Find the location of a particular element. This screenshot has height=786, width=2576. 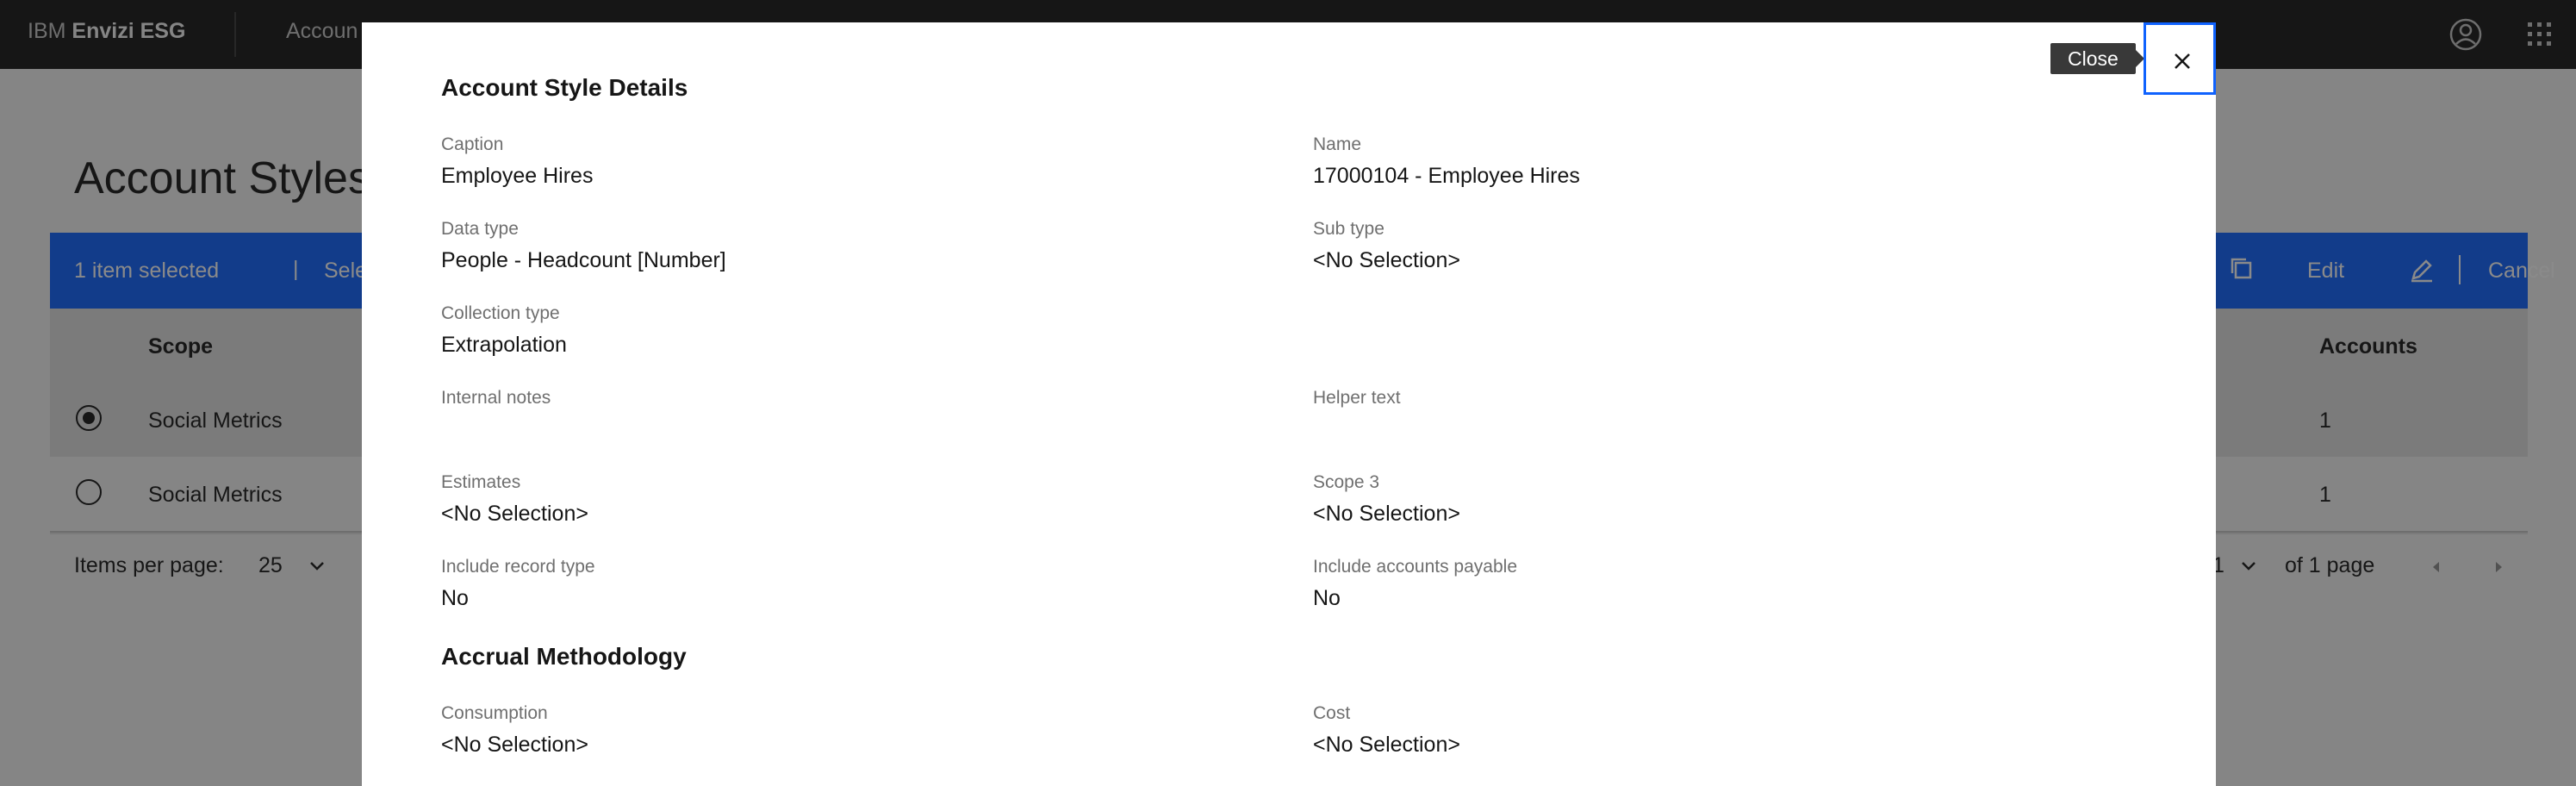

field-collection-type: Collection type Extrapolation is located at coordinates (504, 330).